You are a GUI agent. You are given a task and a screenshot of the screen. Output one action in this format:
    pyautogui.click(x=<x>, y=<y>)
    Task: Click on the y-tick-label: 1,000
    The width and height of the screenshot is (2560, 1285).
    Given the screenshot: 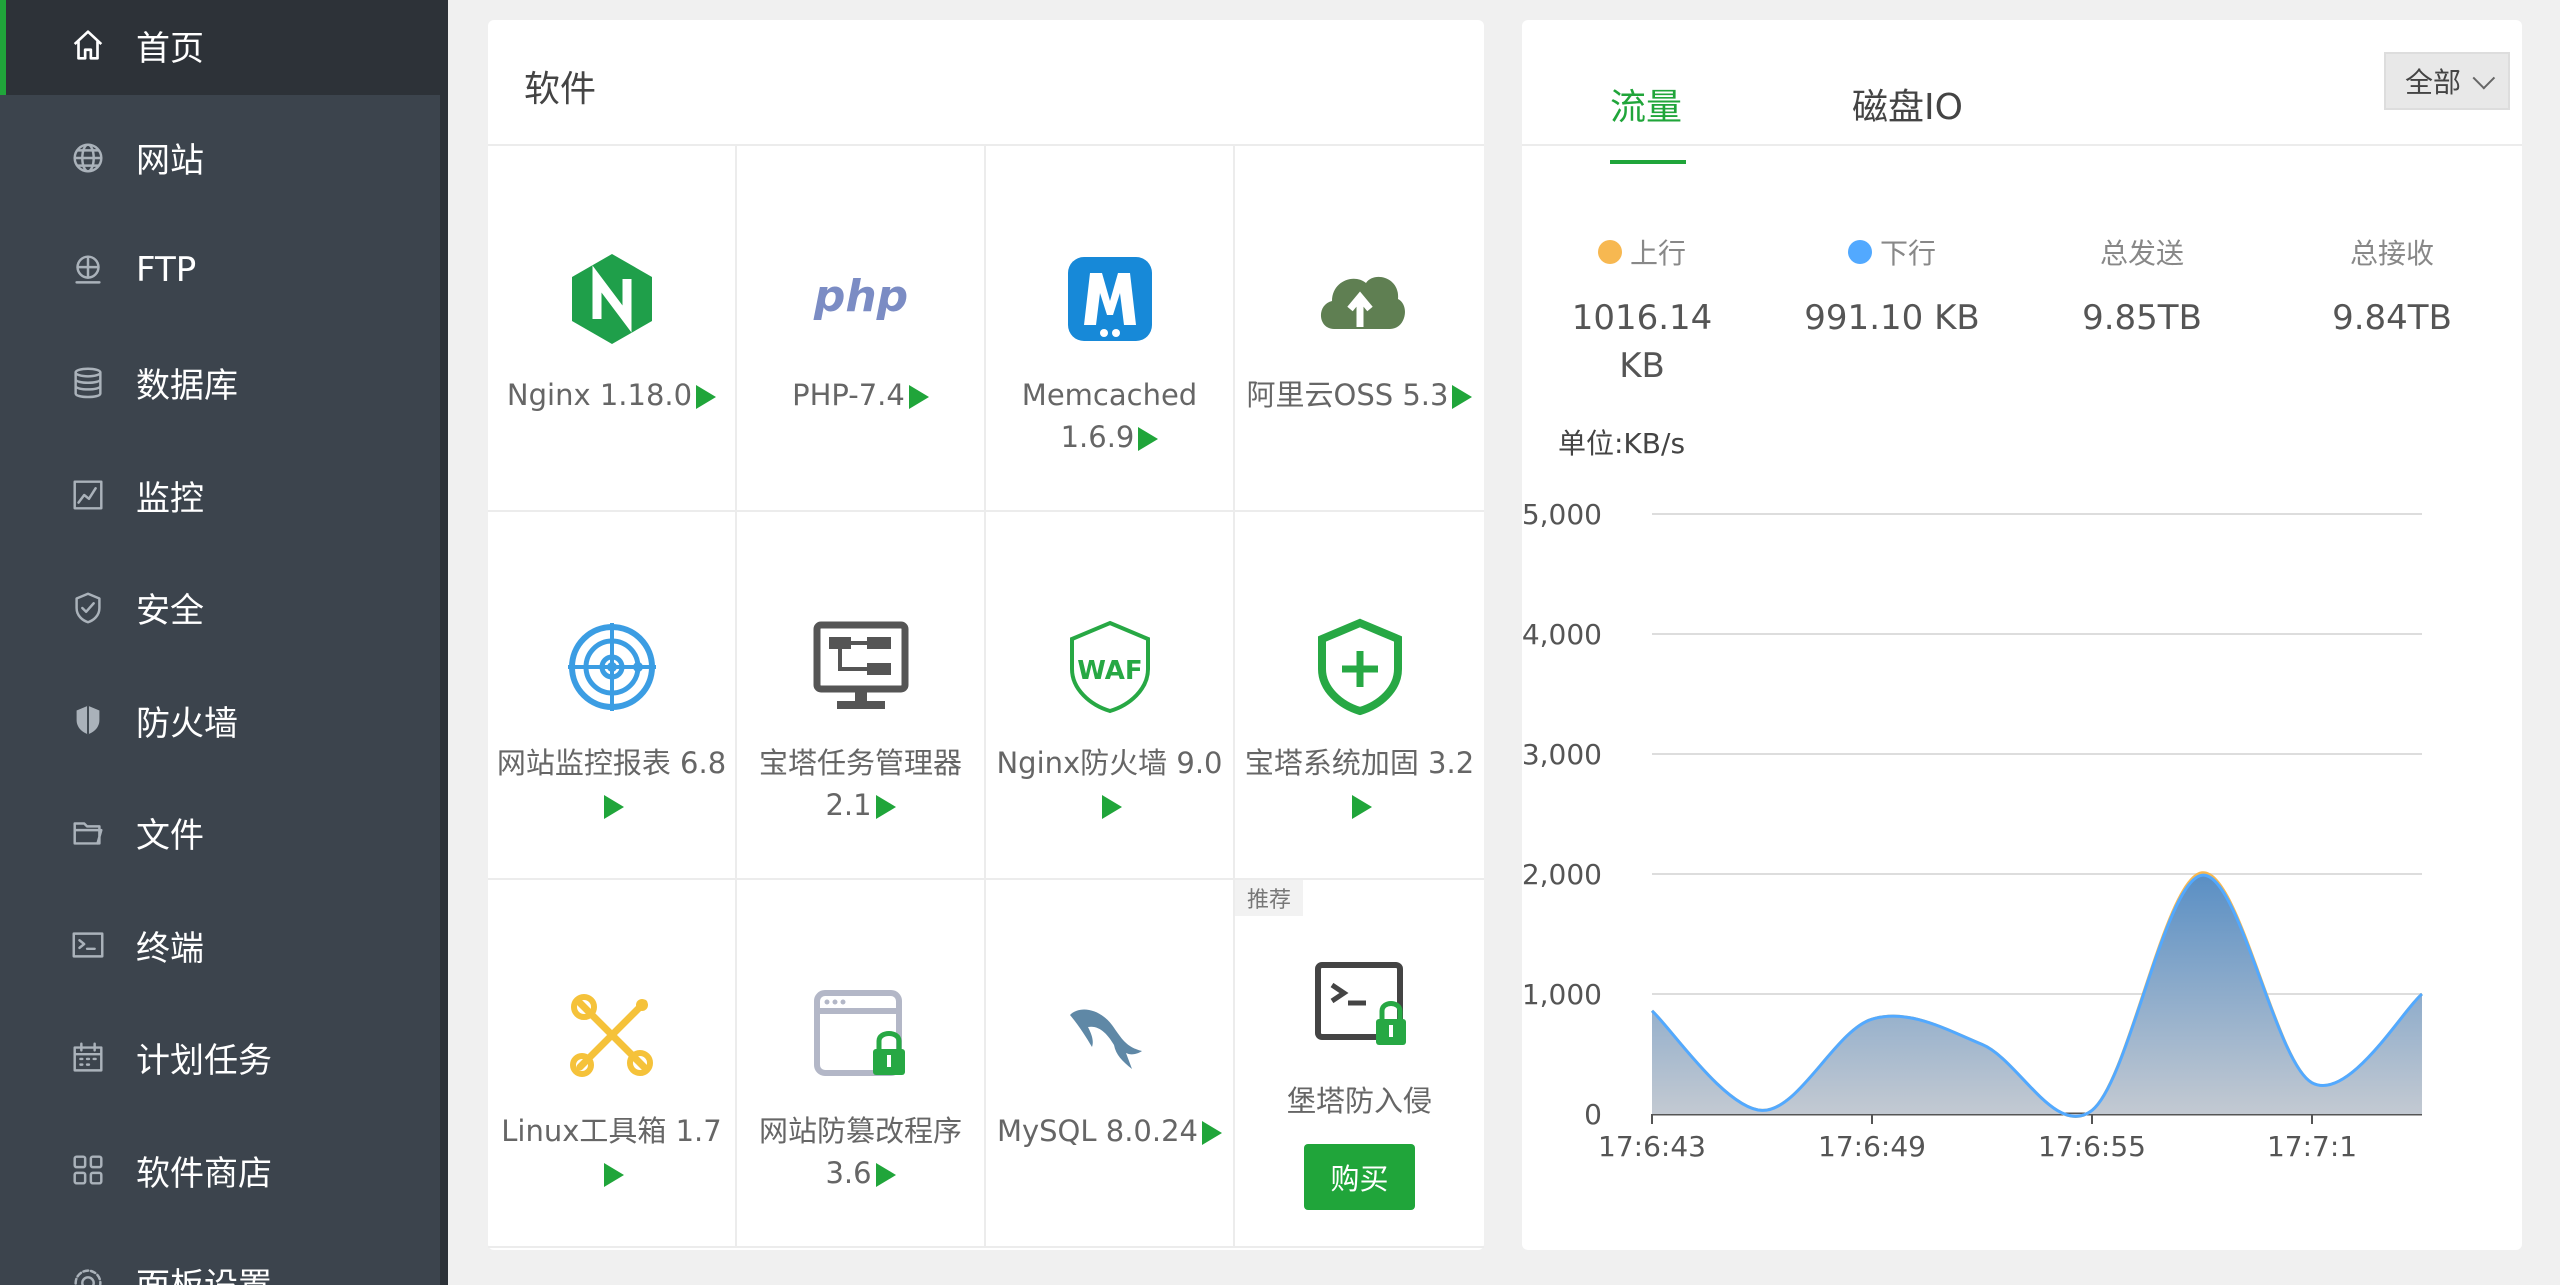 What is the action you would take?
    pyautogui.click(x=1562, y=994)
    